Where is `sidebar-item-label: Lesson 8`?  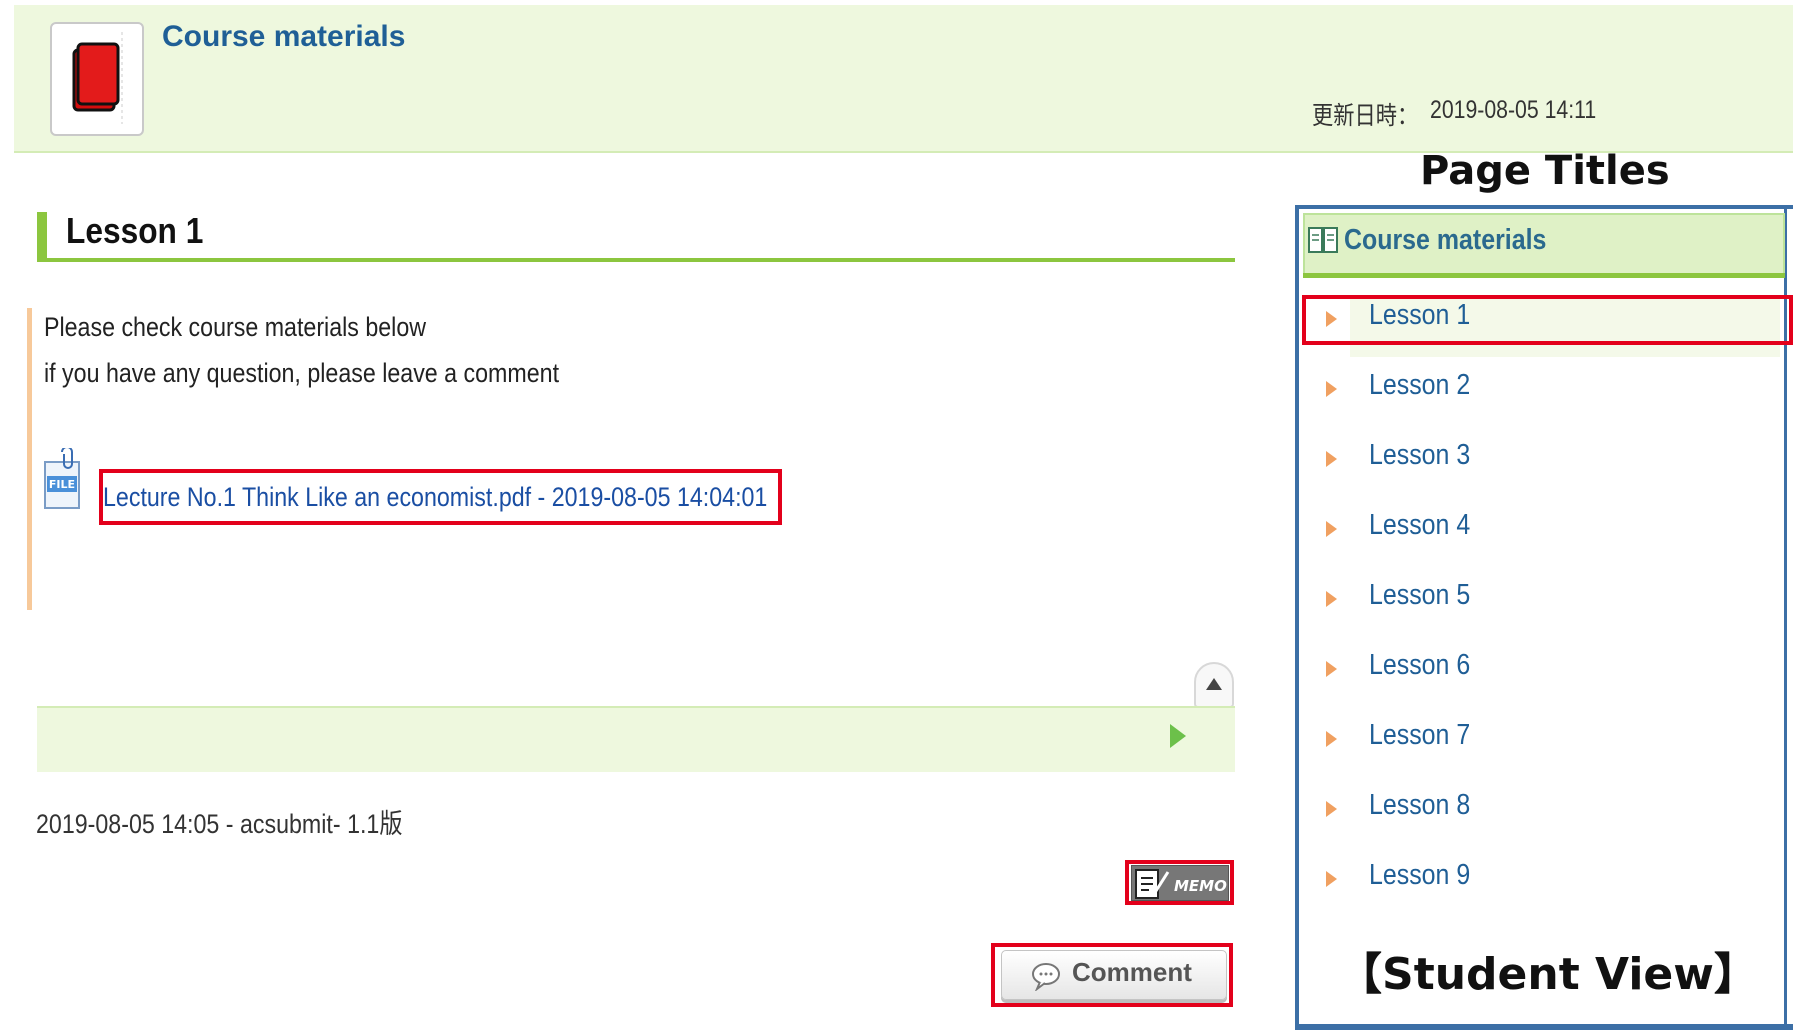 sidebar-item-label: Lesson 8 is located at coordinates (1420, 805).